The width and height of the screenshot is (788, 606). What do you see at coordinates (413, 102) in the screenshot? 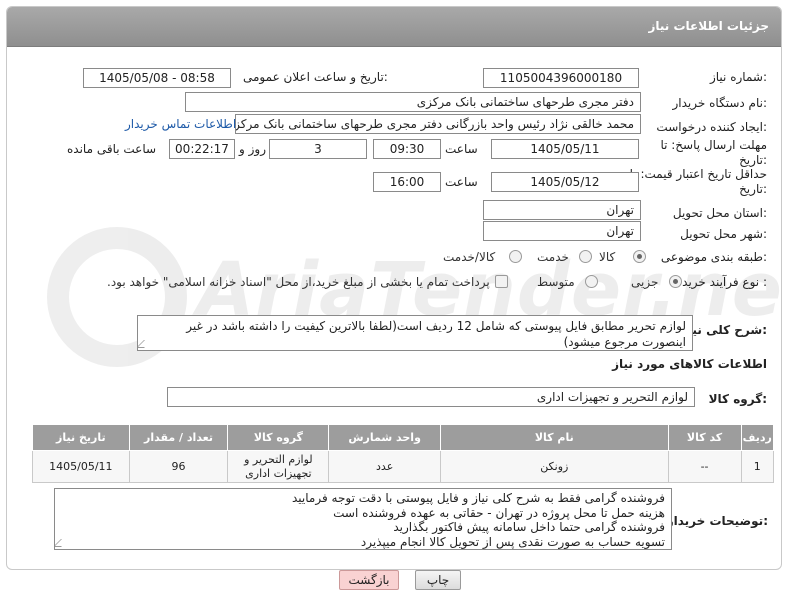
I see `buyer-org-field: دفتر مجری طرحهای ساختمانی بانک مرکزی` at bounding box center [413, 102].